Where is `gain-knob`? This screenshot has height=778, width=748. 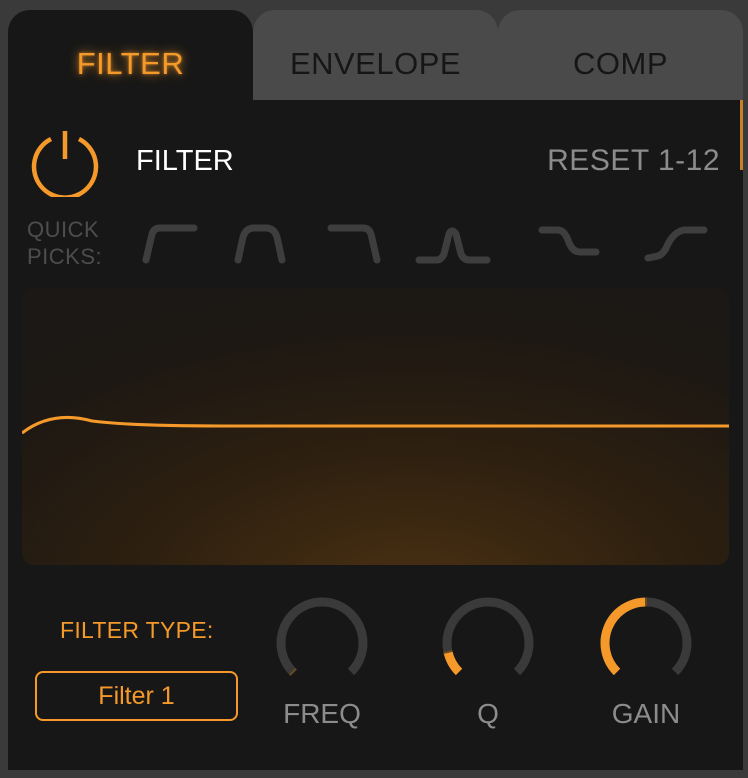
gain-knob is located at coordinates (646, 643).